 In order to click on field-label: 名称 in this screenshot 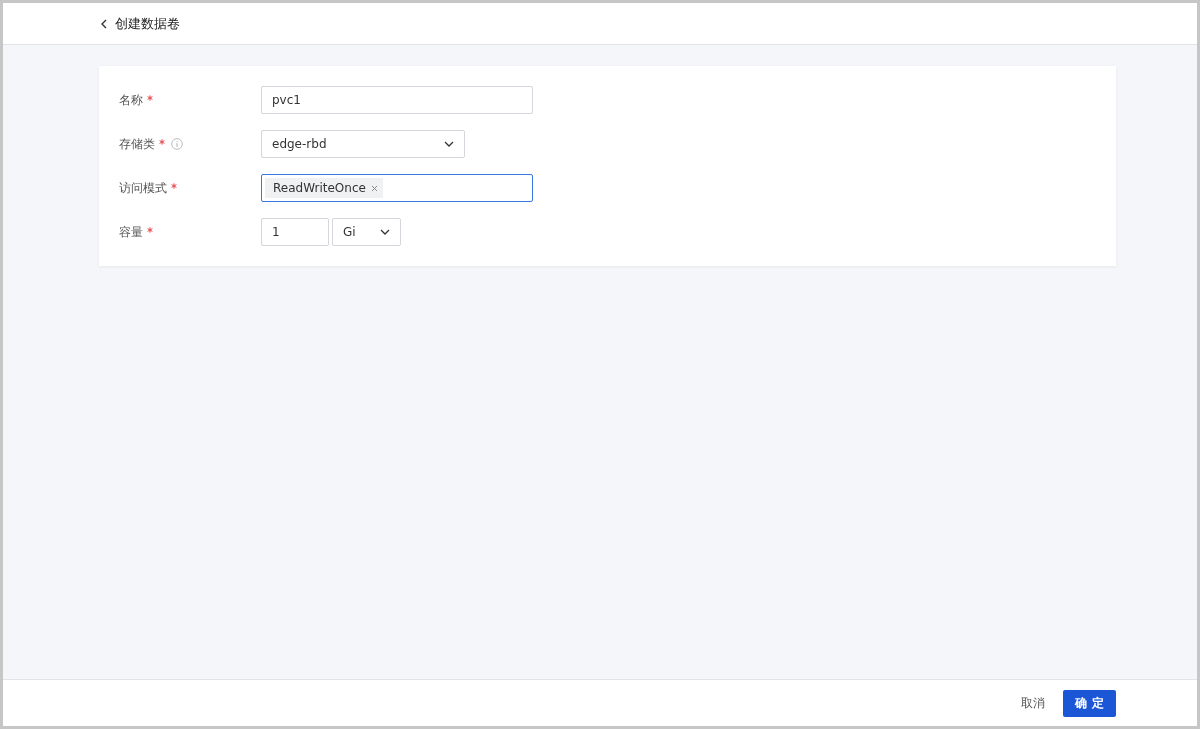, I will do `click(131, 100)`.